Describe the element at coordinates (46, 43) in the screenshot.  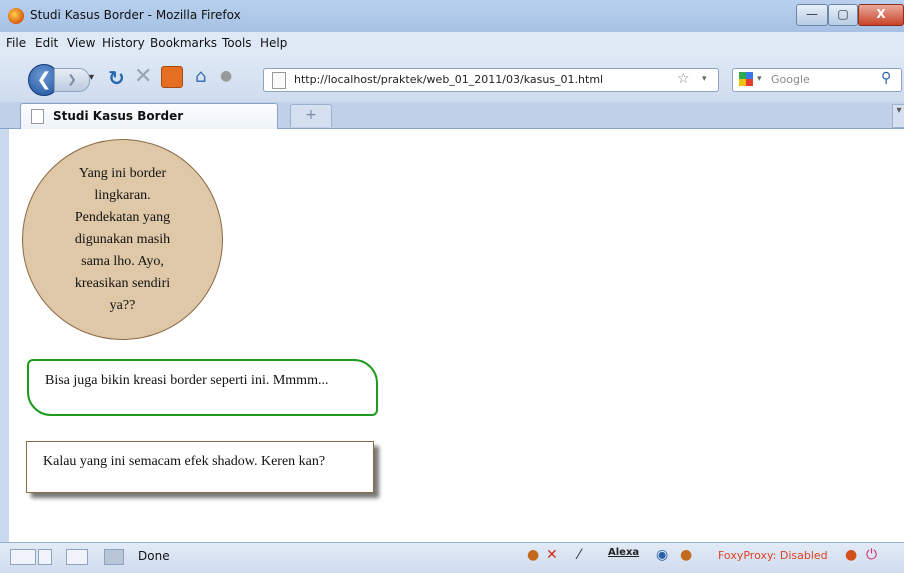
I see `menu-edit: Edit` at that location.